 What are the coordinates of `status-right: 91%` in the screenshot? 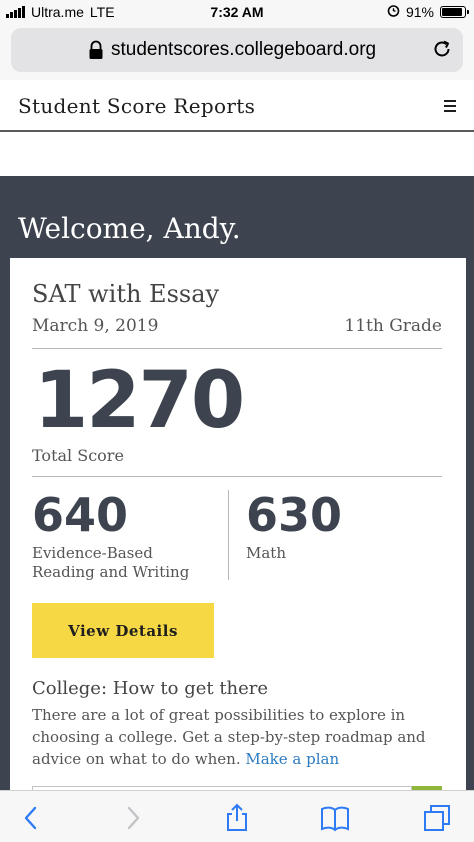 It's located at (428, 12).